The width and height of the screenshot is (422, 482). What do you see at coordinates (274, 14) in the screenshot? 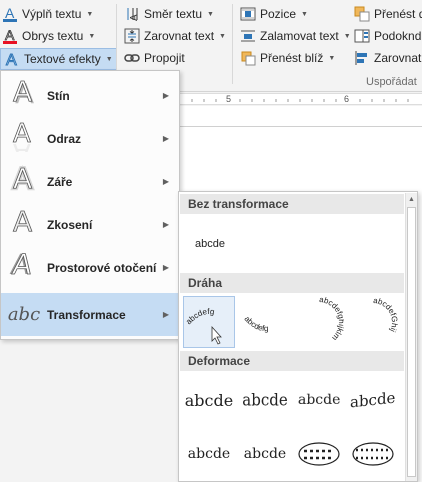
I see `position-button: Pozice ▼` at bounding box center [274, 14].